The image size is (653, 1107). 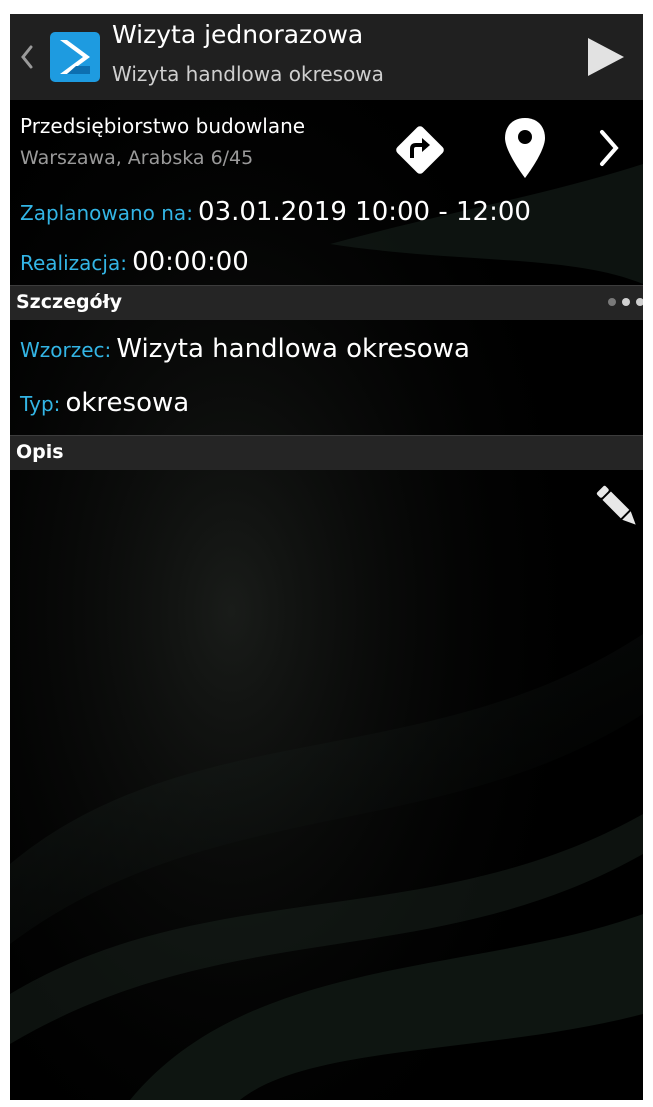 What do you see at coordinates (66, 350) in the screenshot?
I see `template-label: Wzorzec:` at bounding box center [66, 350].